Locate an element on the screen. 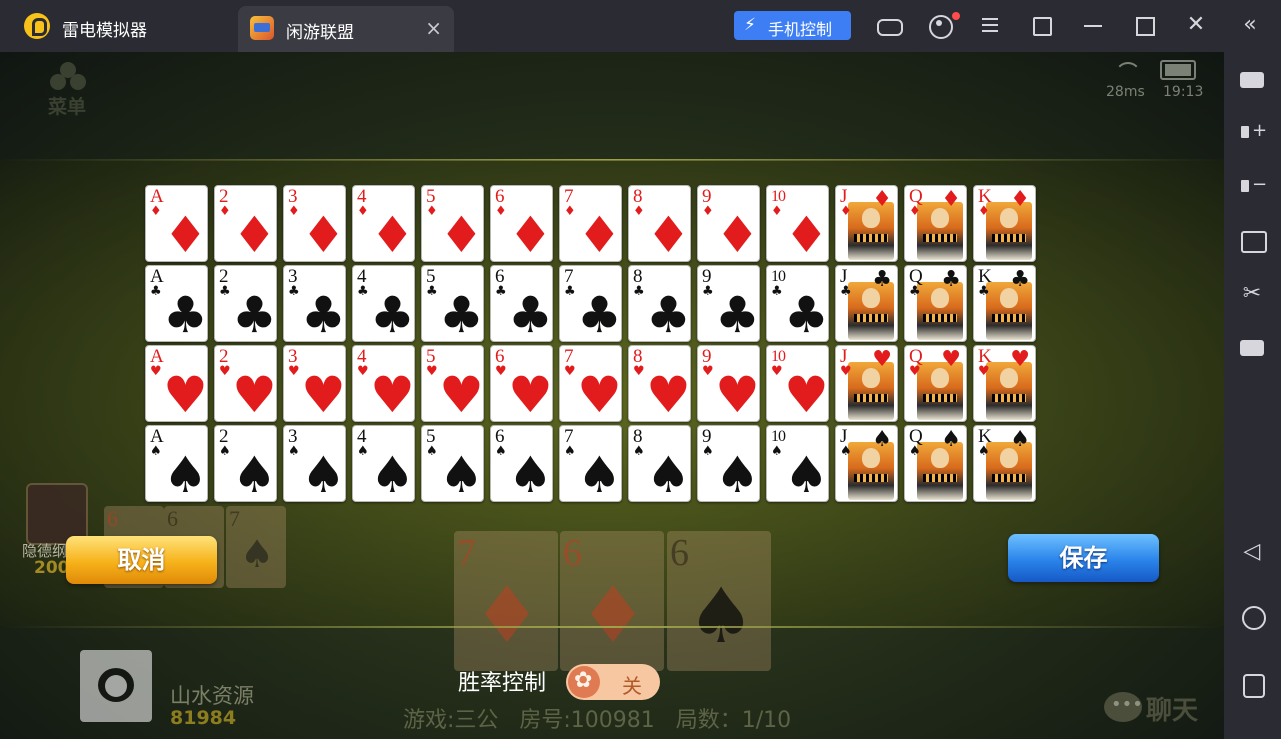  card-option: 3 ♦ ♦ is located at coordinates (314, 223).